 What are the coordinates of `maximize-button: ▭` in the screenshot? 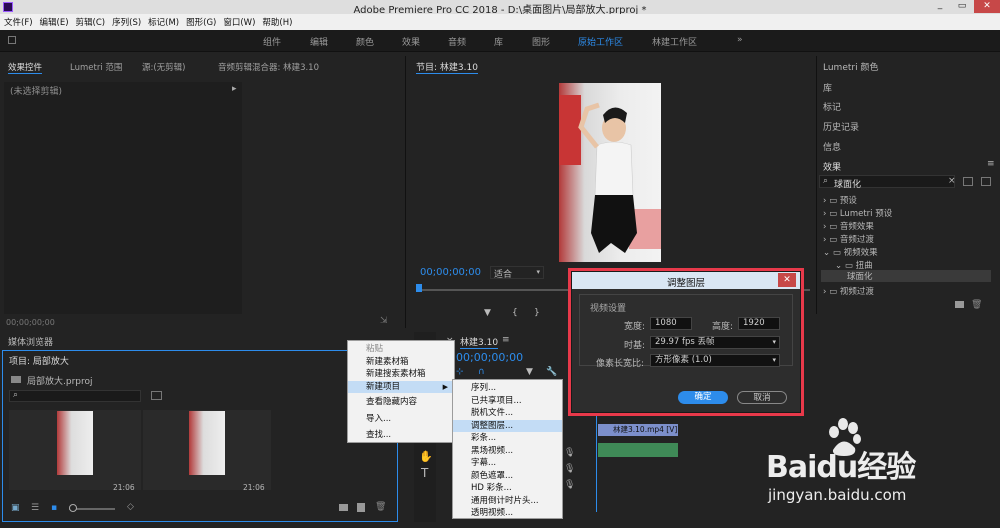 It's located at (962, 6).